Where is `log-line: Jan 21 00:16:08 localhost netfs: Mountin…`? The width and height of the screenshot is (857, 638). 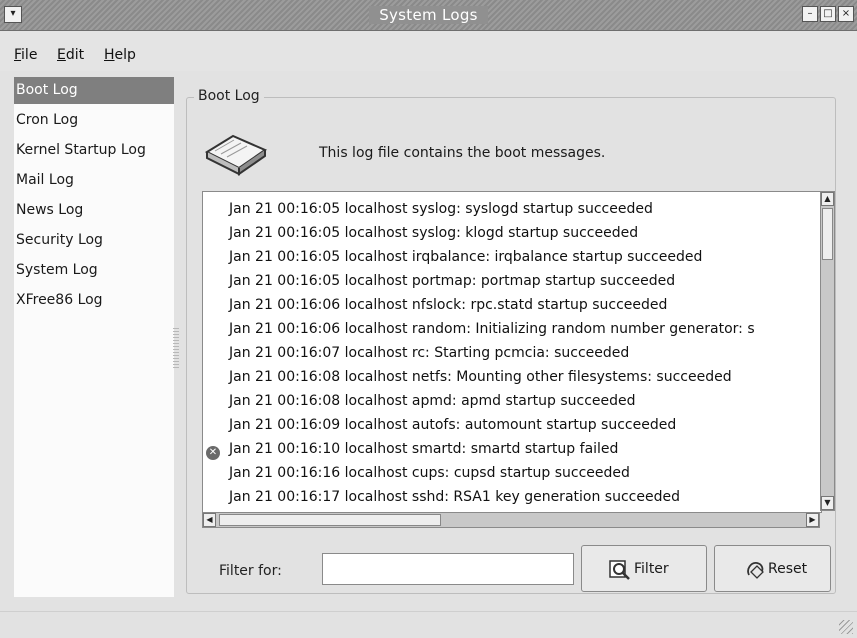
log-line: Jan 21 00:16:08 localhost netfs: Mountin… is located at coordinates (480, 377).